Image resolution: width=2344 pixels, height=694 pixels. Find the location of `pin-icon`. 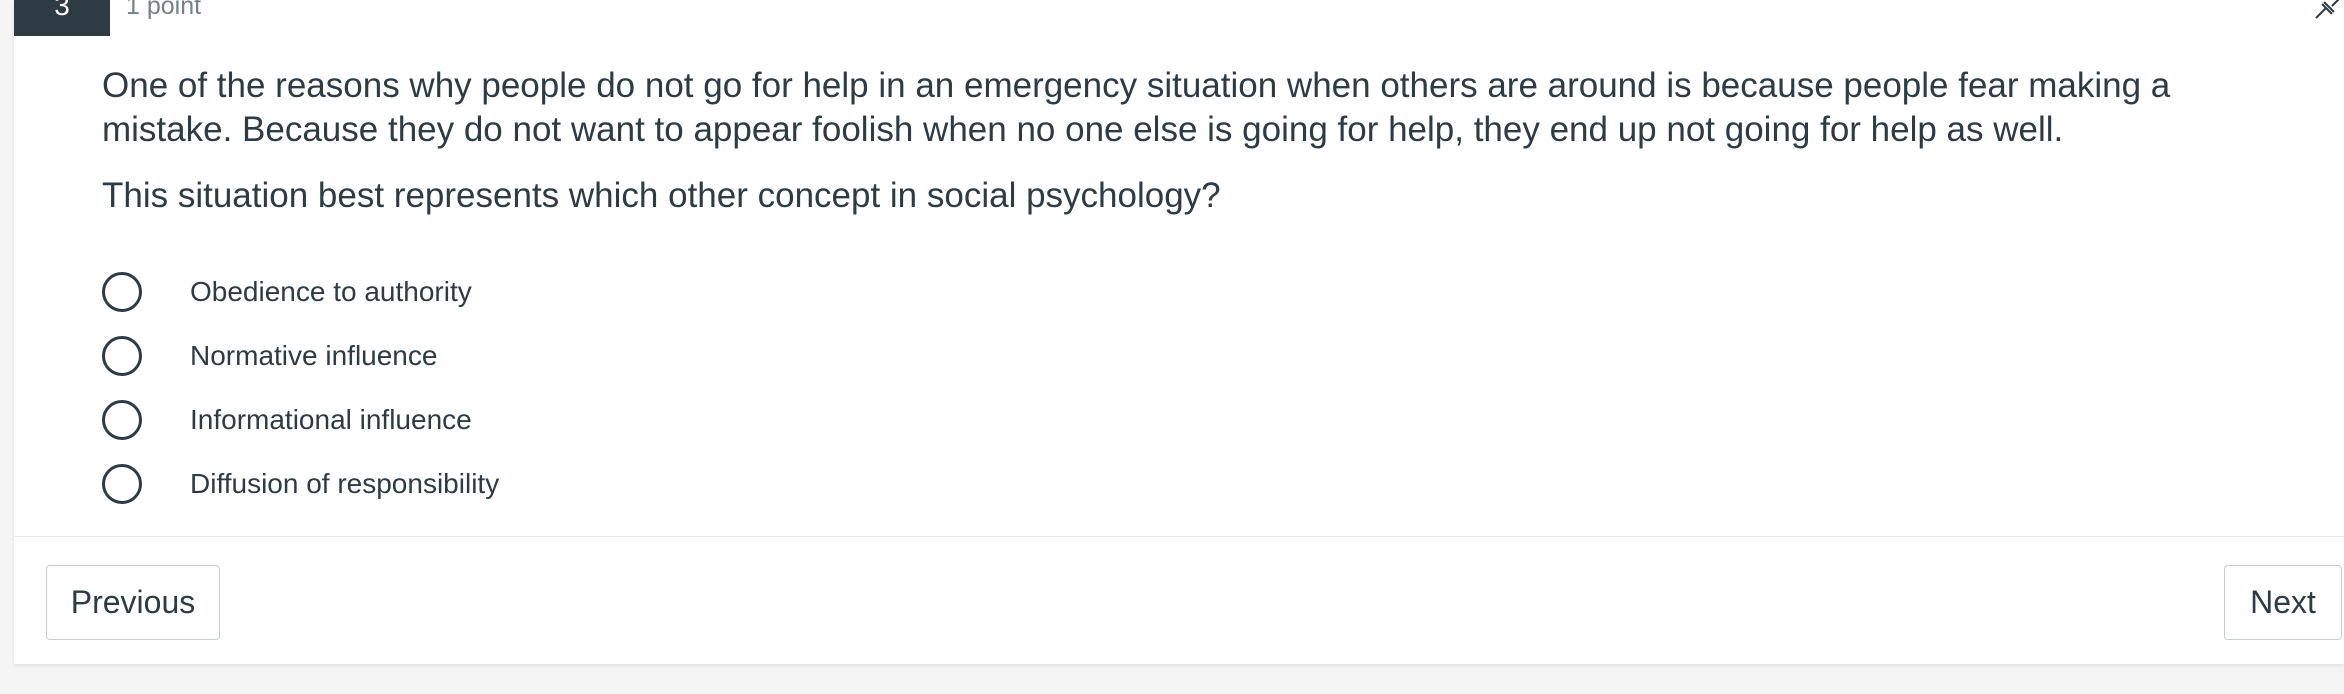

pin-icon is located at coordinates (2327, 10).